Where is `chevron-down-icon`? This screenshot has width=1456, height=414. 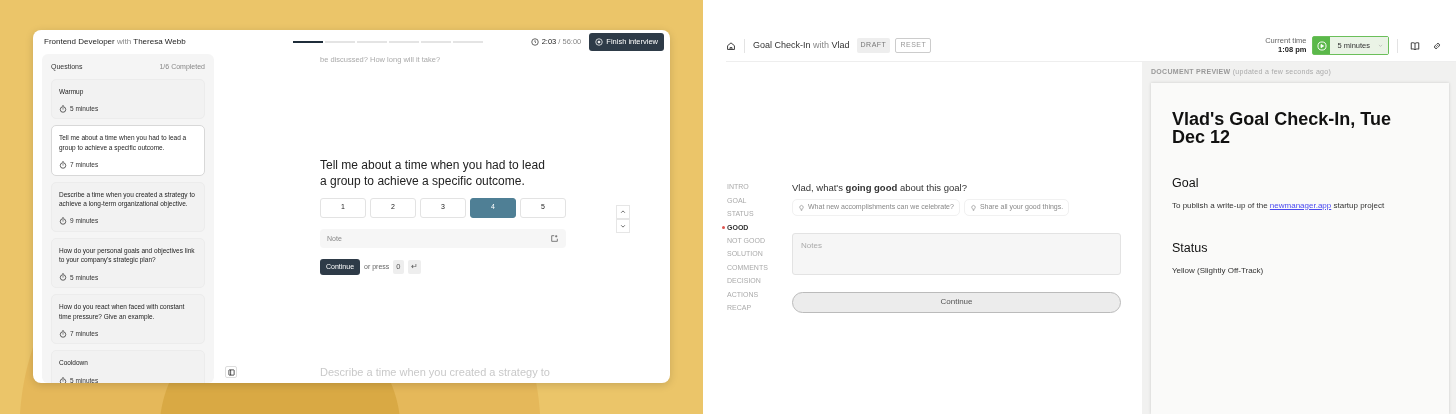 chevron-down-icon is located at coordinates (623, 226).